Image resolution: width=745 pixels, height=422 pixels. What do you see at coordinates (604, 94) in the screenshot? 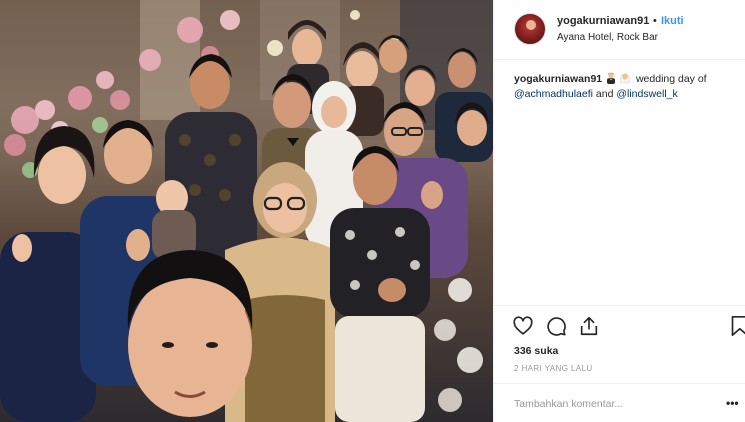
I see `caption-conjunction: and` at bounding box center [604, 94].